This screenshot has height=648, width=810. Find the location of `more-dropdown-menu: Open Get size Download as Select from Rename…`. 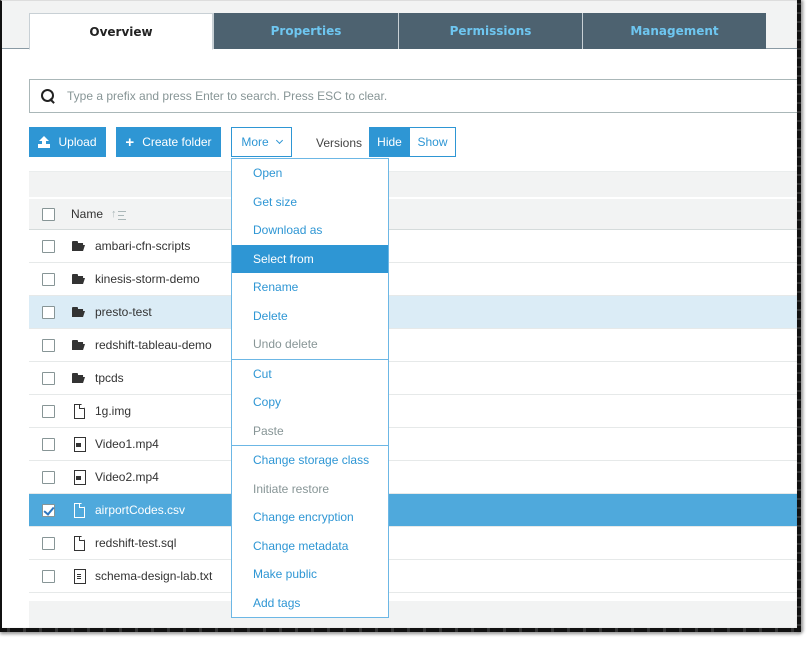

more-dropdown-menu: Open Get size Download as Select from Rename… is located at coordinates (310, 388).